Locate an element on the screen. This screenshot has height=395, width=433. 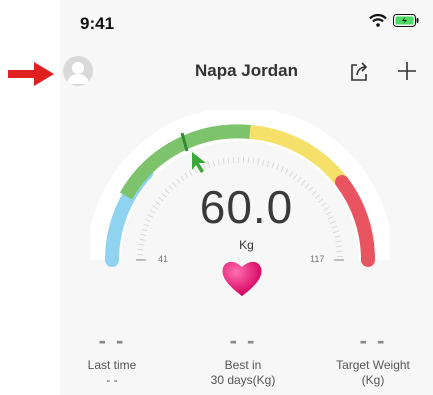
cursor-icon is located at coordinates (199, 162).